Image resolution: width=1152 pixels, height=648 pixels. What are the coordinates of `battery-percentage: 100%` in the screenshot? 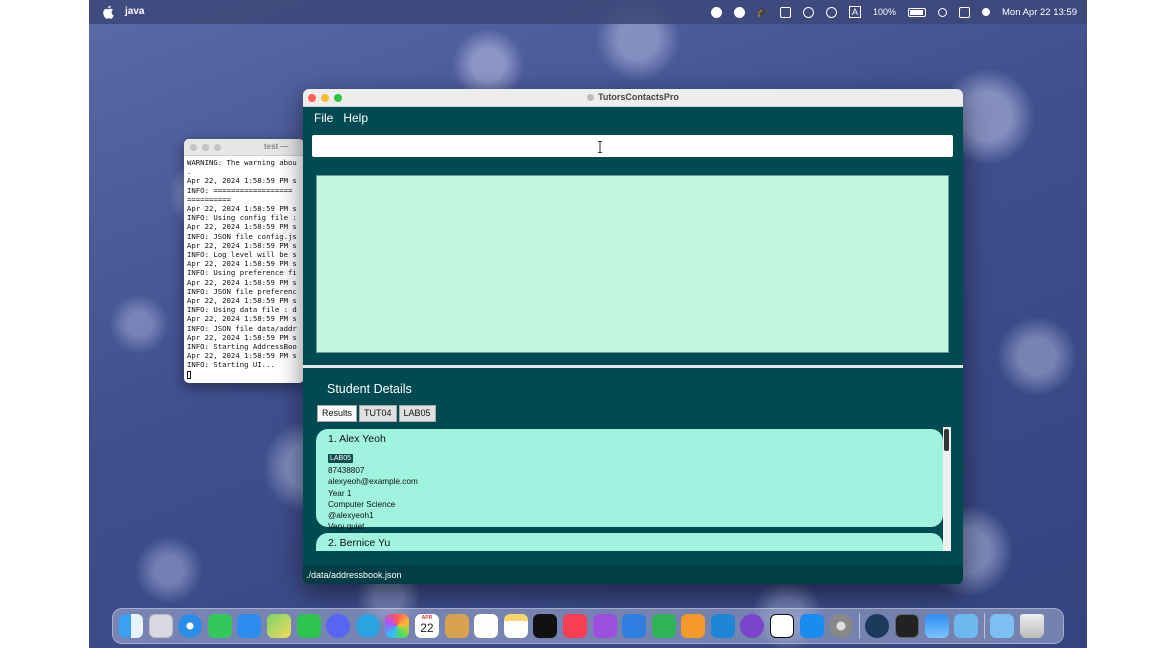 It's located at (884, 12).